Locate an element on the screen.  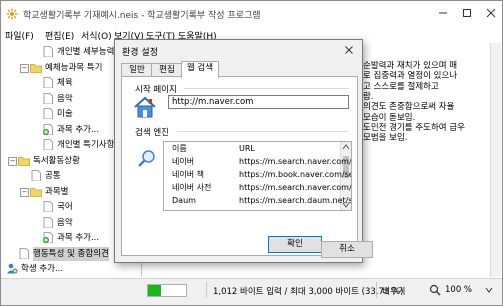
tree-item-label: 독서활동상황 is located at coordinates (56, 160).